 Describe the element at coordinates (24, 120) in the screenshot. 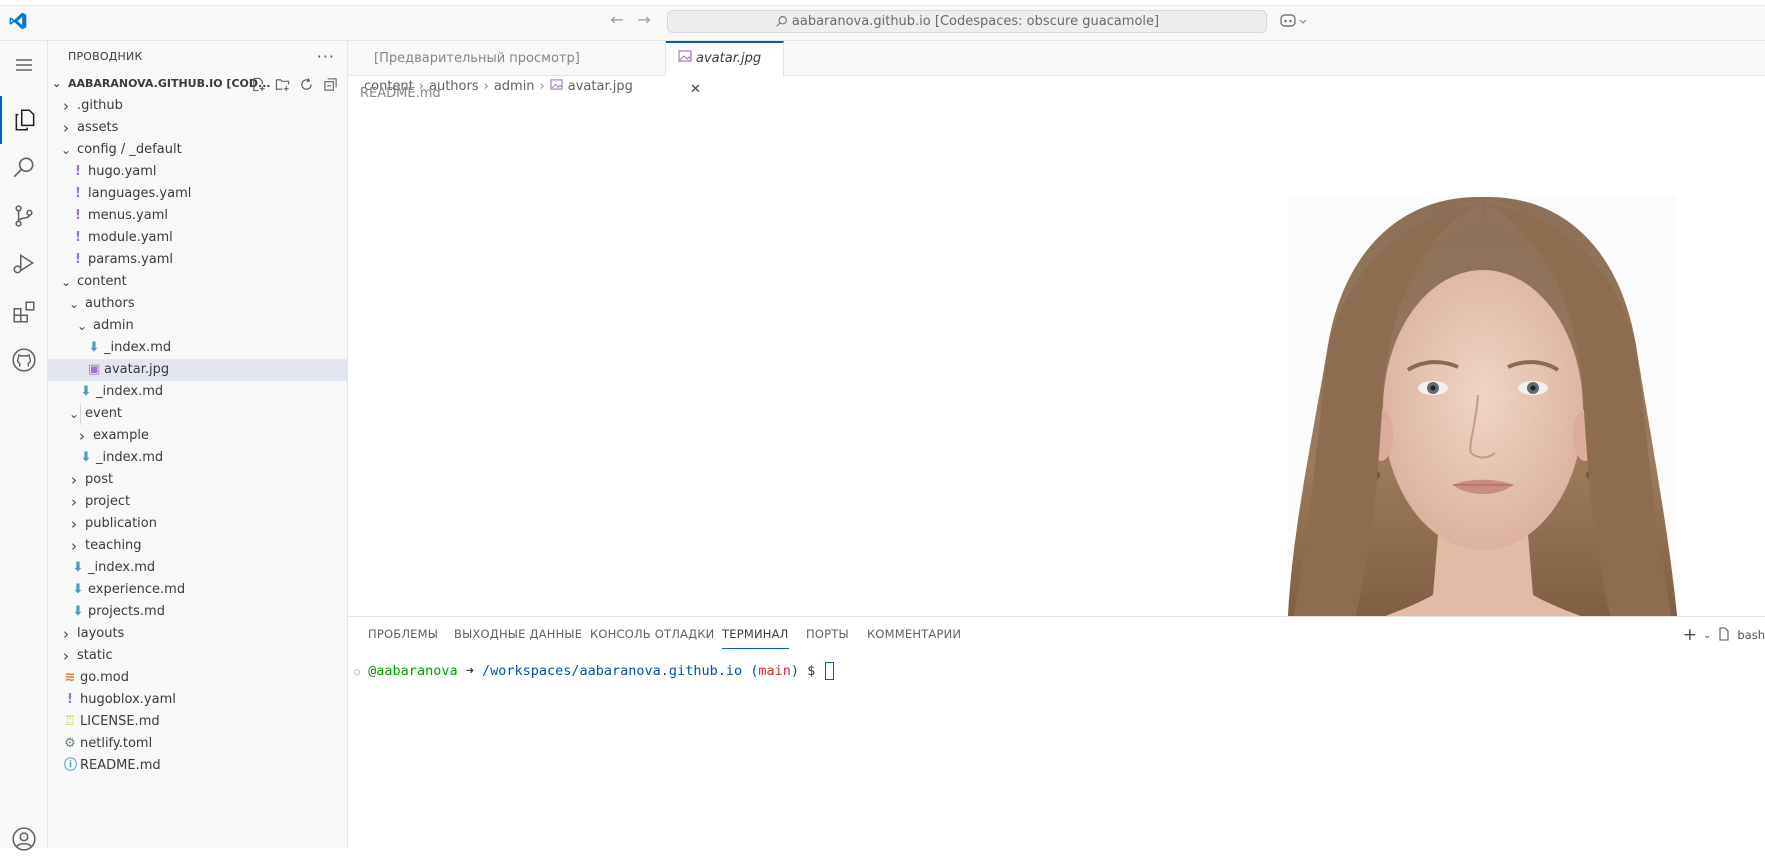

I see `explorer-icon` at that location.